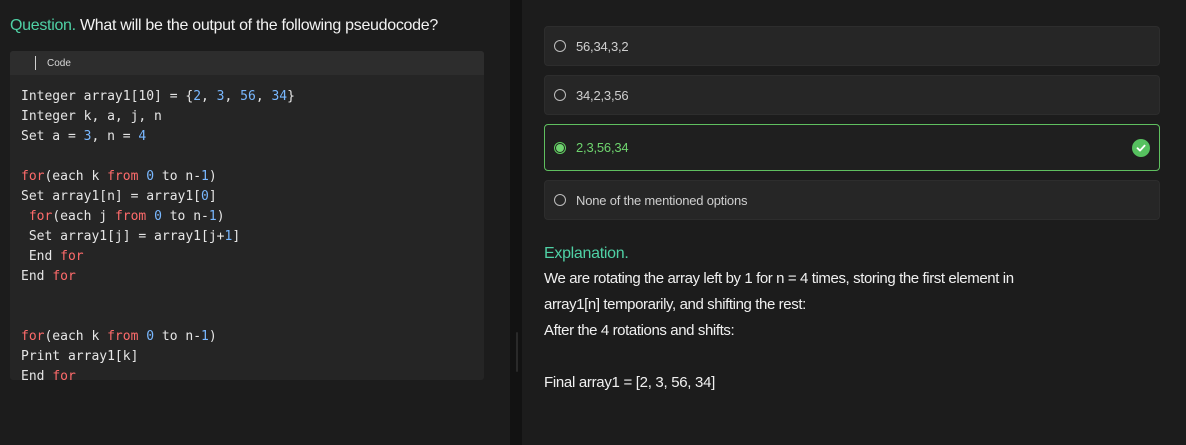  What do you see at coordinates (662, 200) in the screenshot?
I see `option-label: None of the mentioned options` at bounding box center [662, 200].